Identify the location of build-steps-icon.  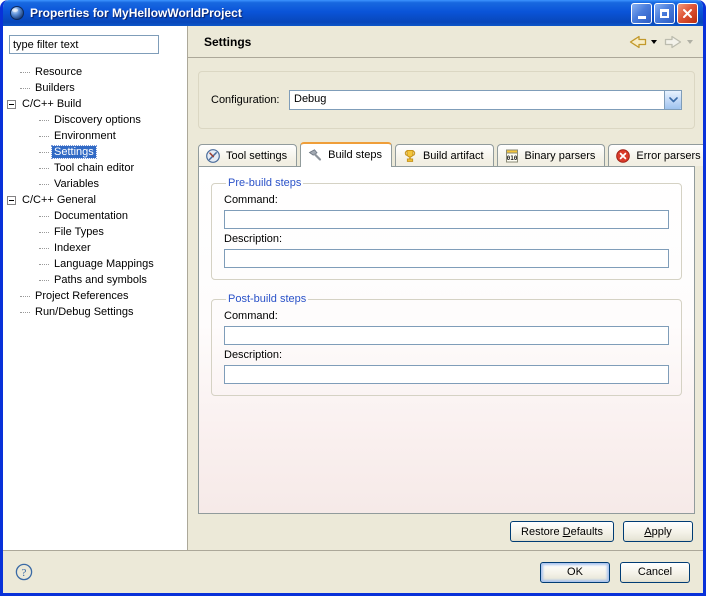
(315, 155).